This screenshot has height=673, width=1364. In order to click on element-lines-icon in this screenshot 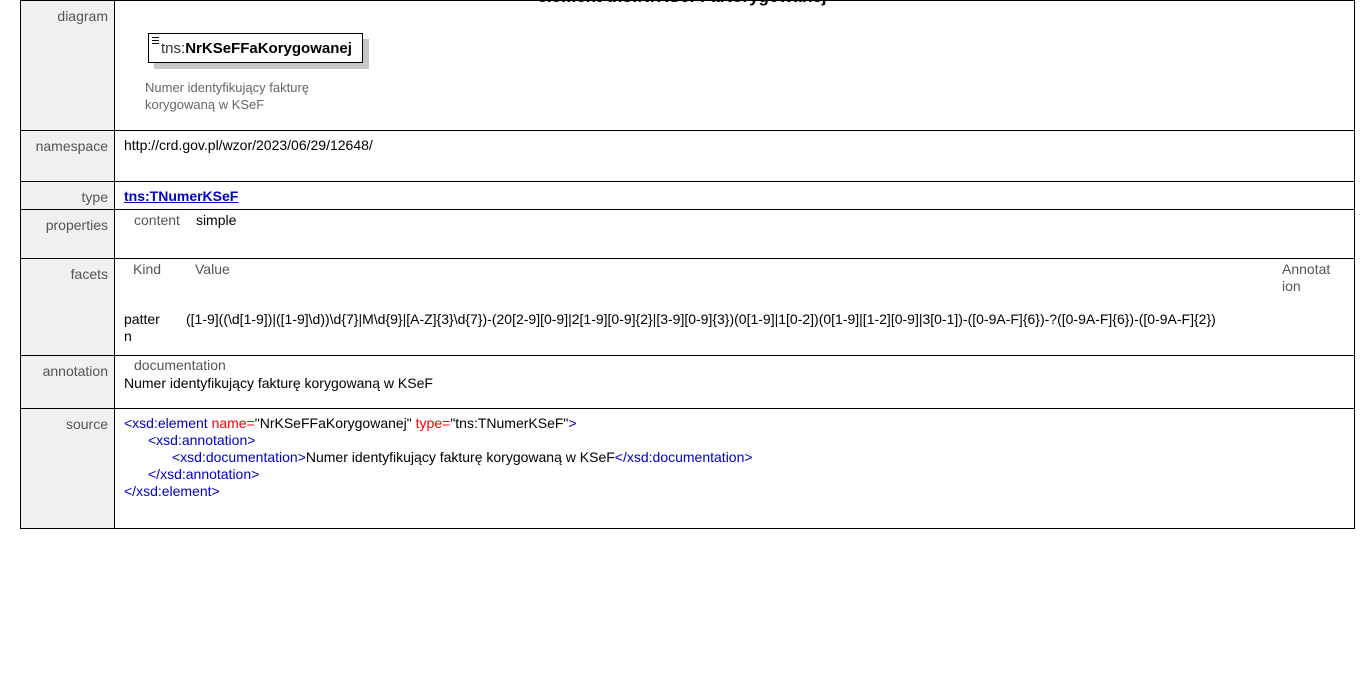, I will do `click(155, 41)`.